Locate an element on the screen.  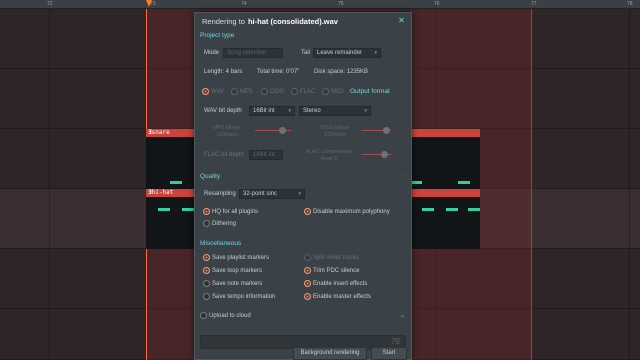
mode-select: Song selection is located at coordinates (253, 53).